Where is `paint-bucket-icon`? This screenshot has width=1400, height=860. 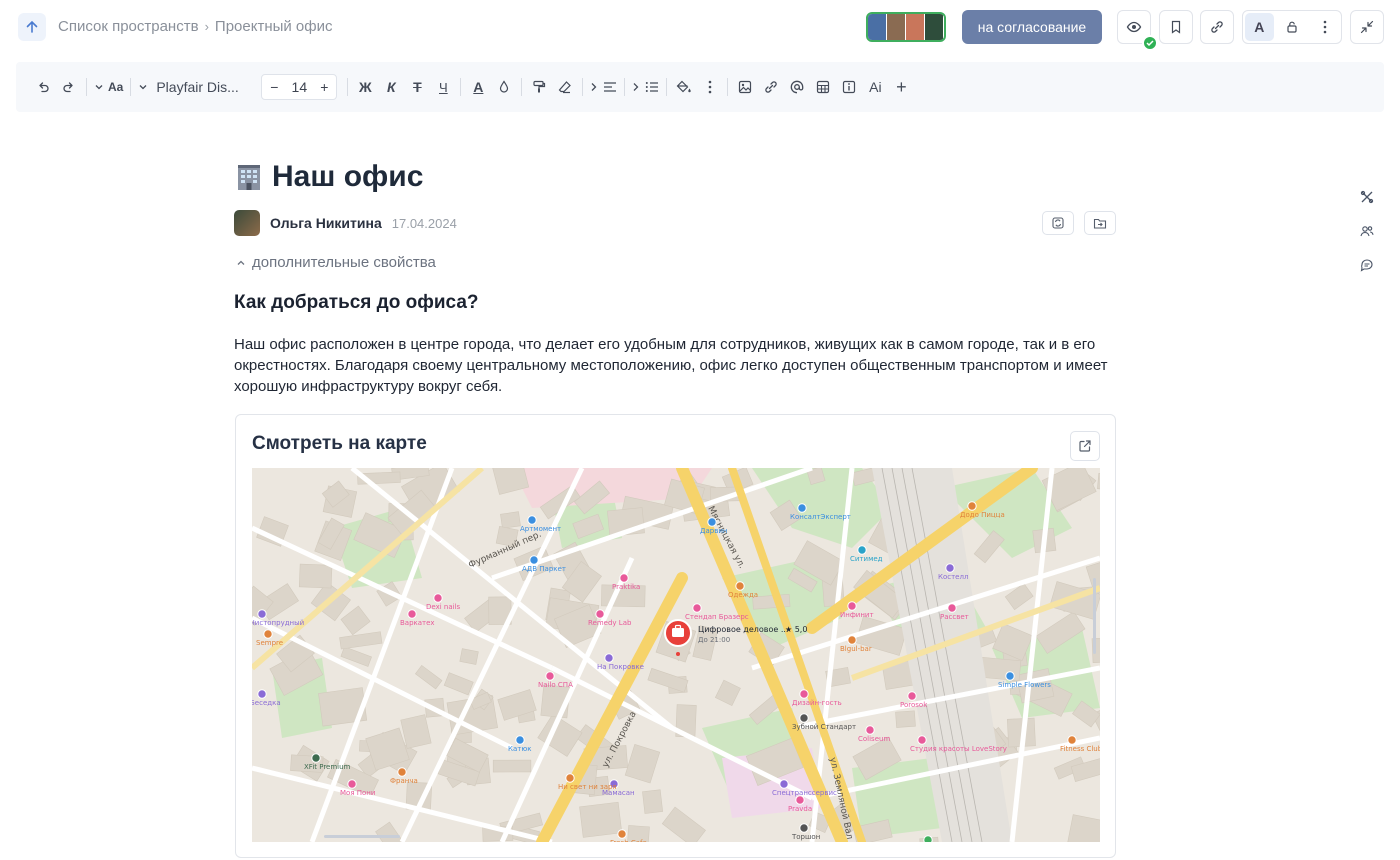
paint-bucket-icon is located at coordinates (684, 86).